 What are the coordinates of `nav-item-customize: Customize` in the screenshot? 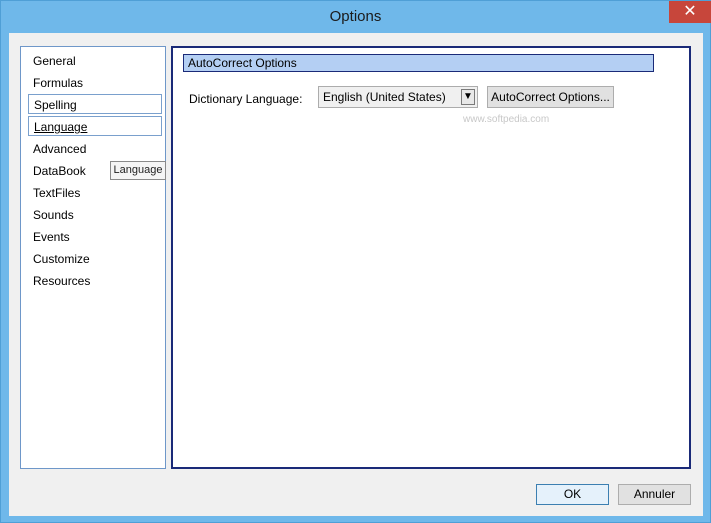 It's located at (95, 259).